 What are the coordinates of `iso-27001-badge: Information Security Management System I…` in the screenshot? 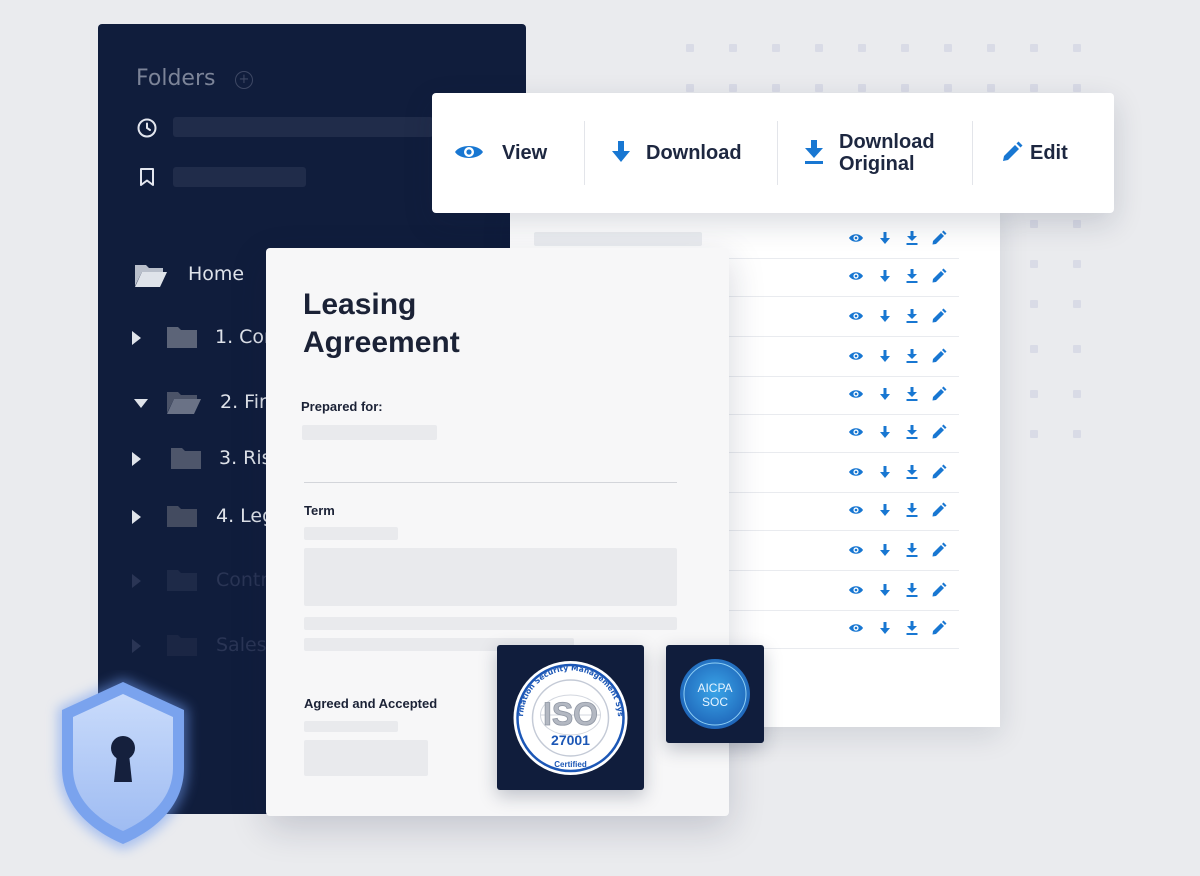 It's located at (568, 714).